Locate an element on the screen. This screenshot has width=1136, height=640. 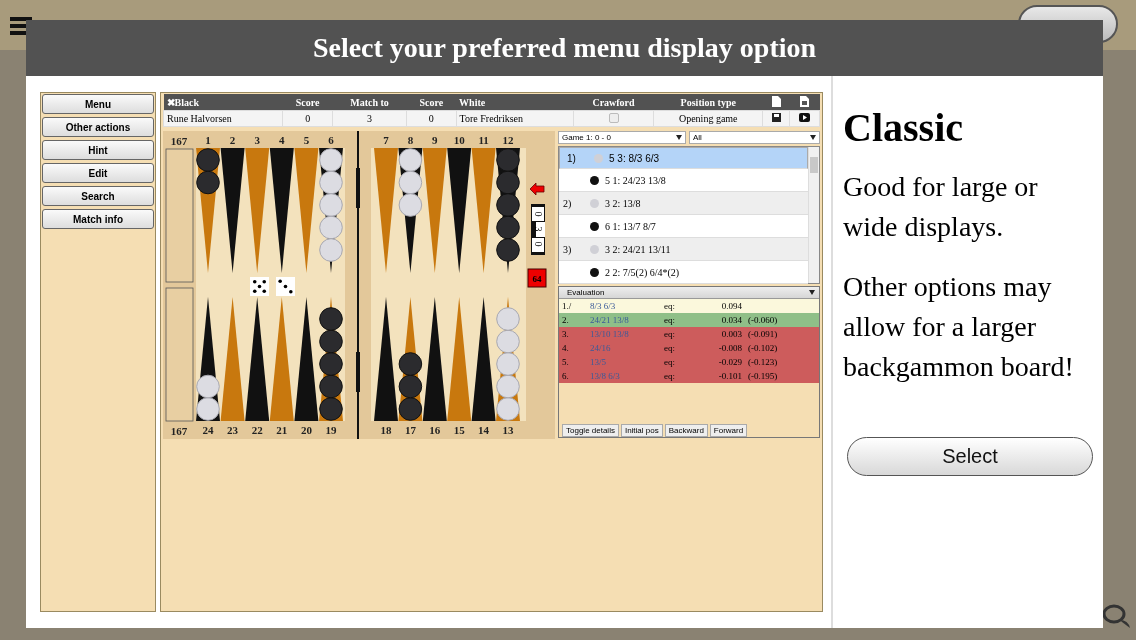
move-text: 13/10 13/8 is located at coordinates (610, 334).